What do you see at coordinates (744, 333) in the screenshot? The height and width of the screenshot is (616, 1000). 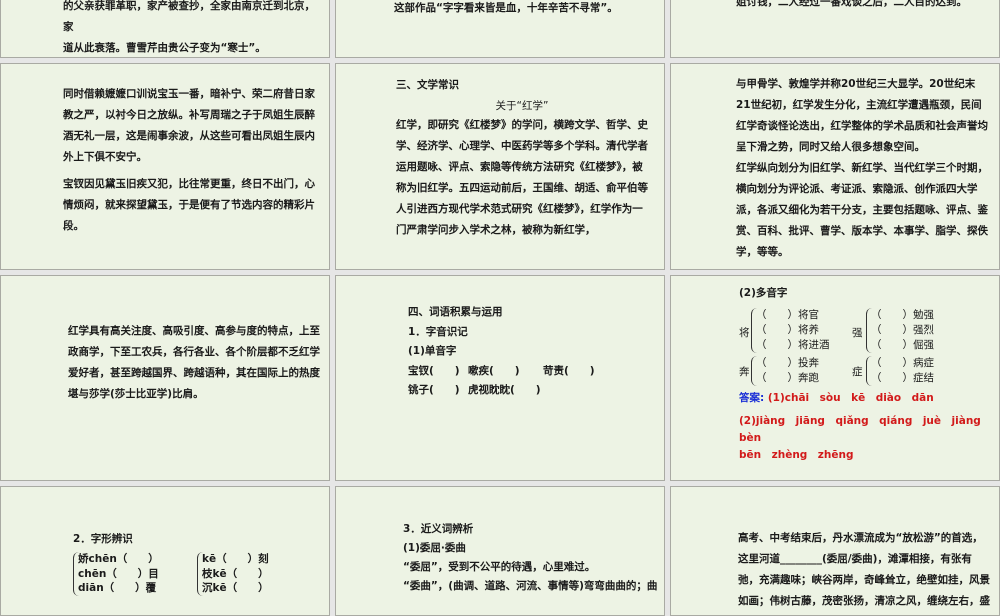 I see `group-char: 将` at bounding box center [744, 333].